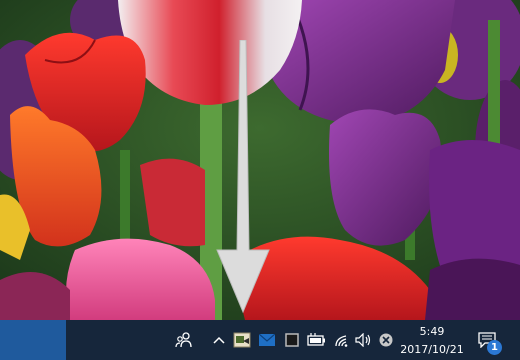 The width and height of the screenshot is (520, 360). Describe the element at coordinates (316, 340) in the screenshot. I see `battery-icon` at that location.